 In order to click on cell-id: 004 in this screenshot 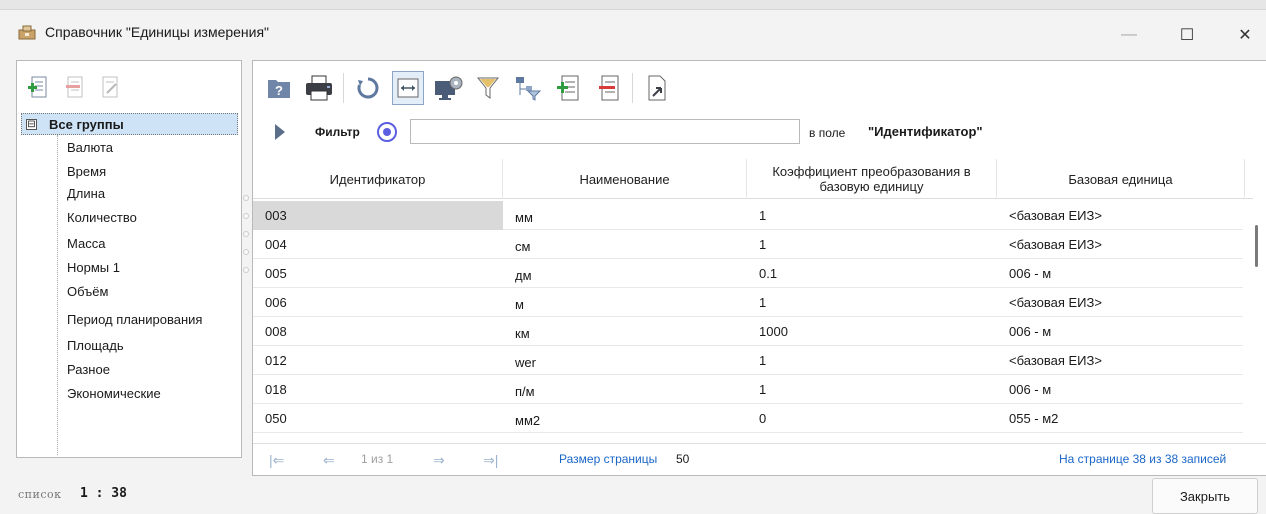, I will do `click(378, 244)`.